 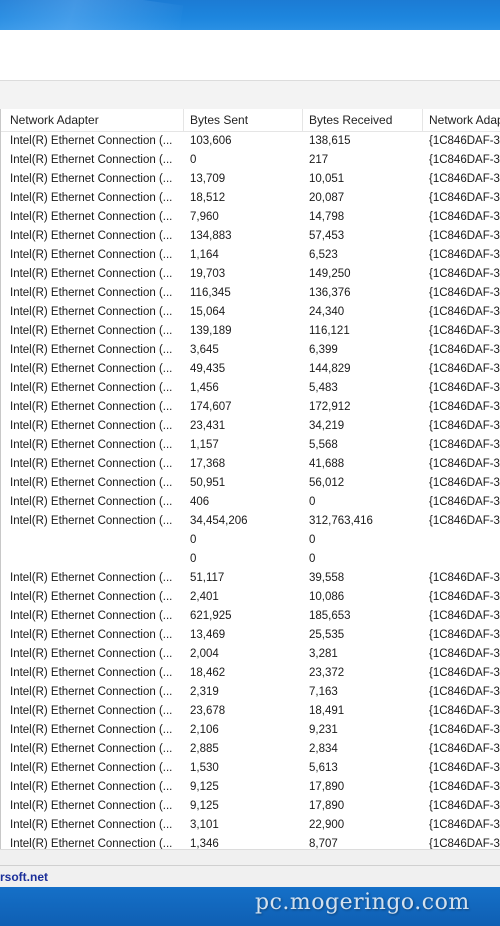 I want to click on cell-bytes-sent: 19,703, so click(x=208, y=274).